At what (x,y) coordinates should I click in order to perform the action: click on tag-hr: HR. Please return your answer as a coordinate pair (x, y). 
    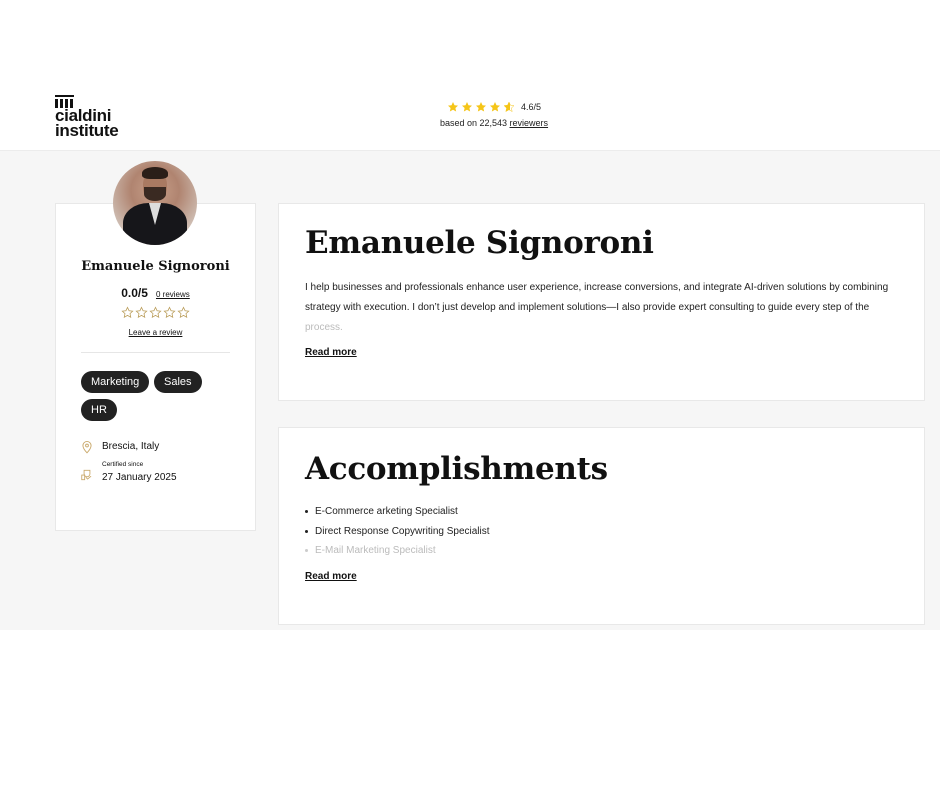
    Looking at the image, I should click on (99, 410).